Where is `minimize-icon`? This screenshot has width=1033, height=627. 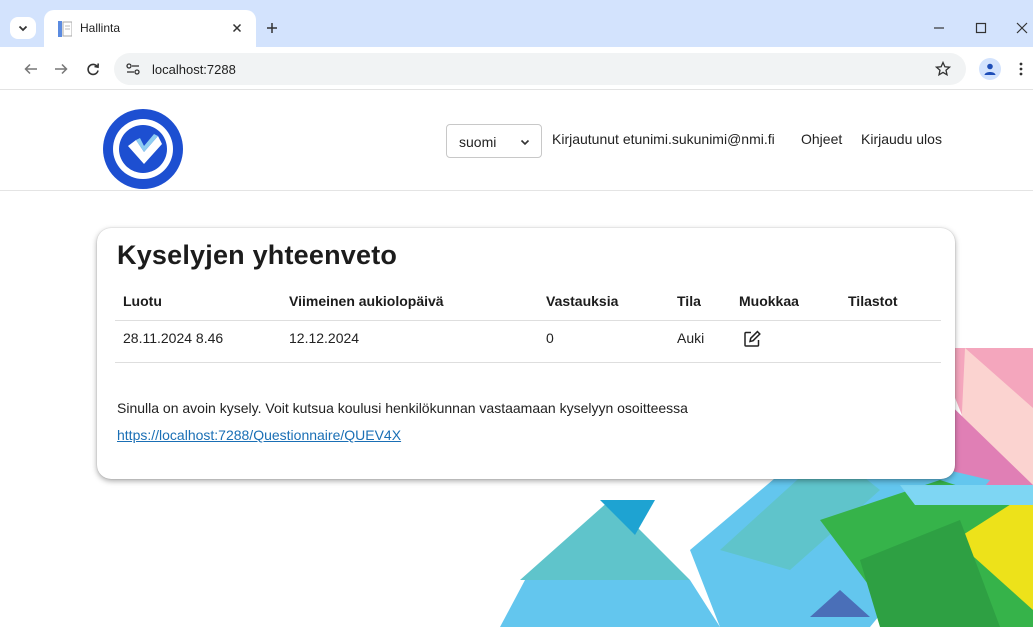
minimize-icon is located at coordinates (939, 28).